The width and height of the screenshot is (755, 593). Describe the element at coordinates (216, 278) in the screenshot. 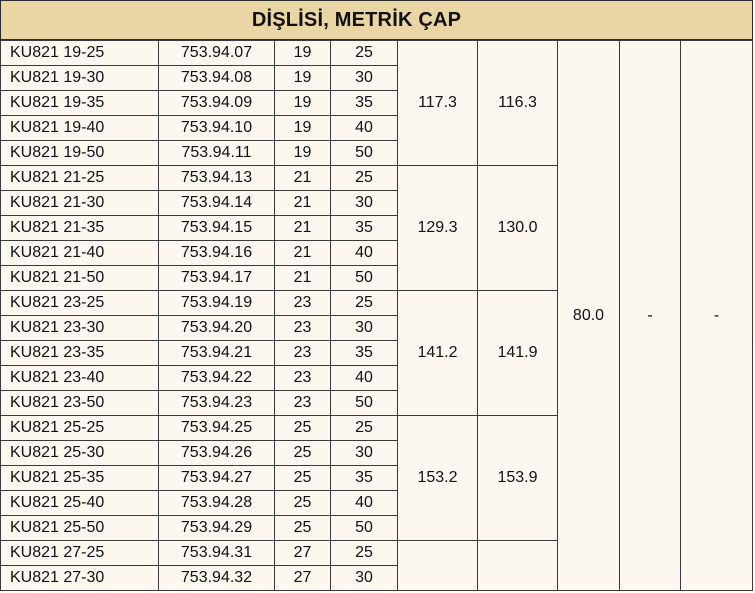

I see `reference-number-cell: 753.94.17` at that location.